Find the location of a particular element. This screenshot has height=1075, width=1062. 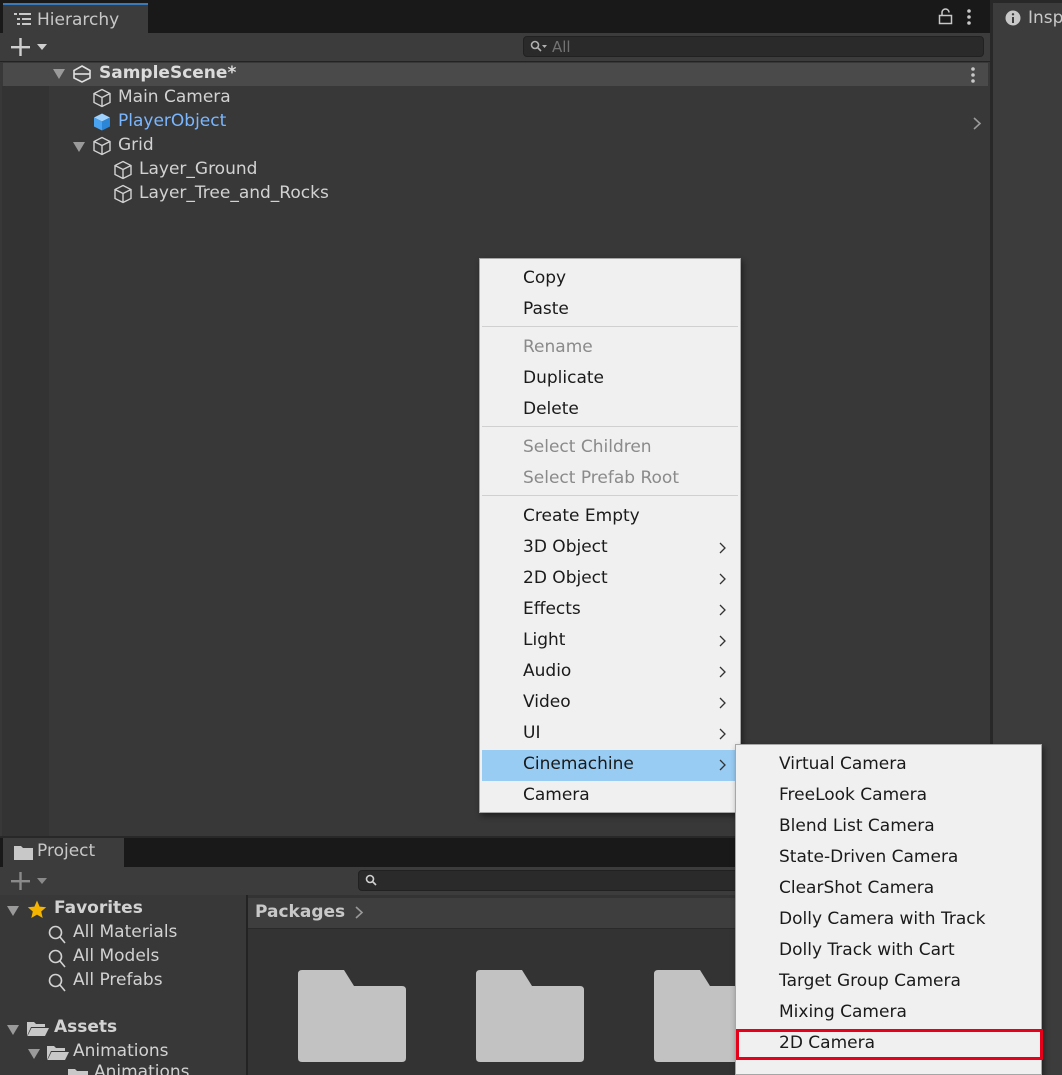

submenu-item-dolly-camera-with-track: Dolly Camera with Track is located at coordinates (889, 920).